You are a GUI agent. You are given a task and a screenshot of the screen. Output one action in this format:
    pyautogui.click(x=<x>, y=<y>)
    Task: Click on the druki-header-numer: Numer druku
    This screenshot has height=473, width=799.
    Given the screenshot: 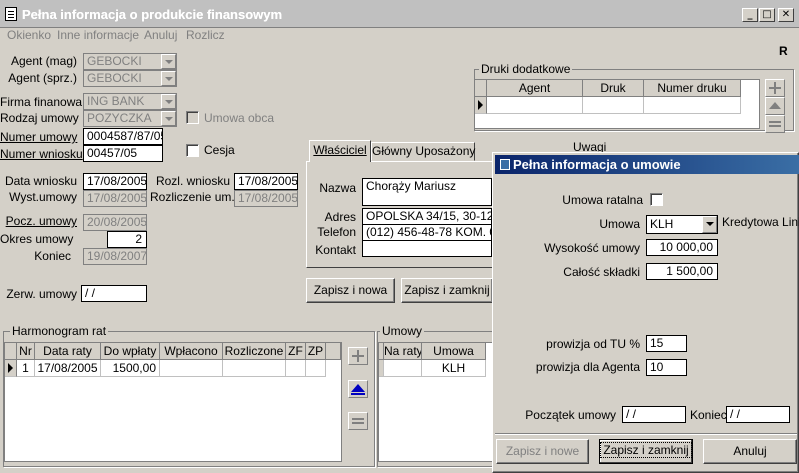 What is the action you would take?
    pyautogui.click(x=692, y=88)
    